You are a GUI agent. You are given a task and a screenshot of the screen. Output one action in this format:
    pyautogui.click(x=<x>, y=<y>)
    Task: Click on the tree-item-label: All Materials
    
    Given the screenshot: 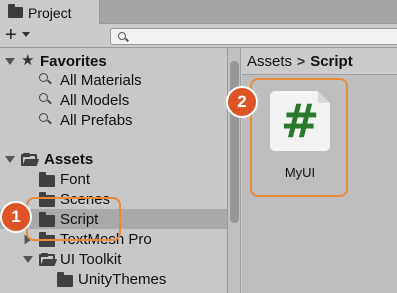 What is the action you would take?
    pyautogui.click(x=101, y=80)
    